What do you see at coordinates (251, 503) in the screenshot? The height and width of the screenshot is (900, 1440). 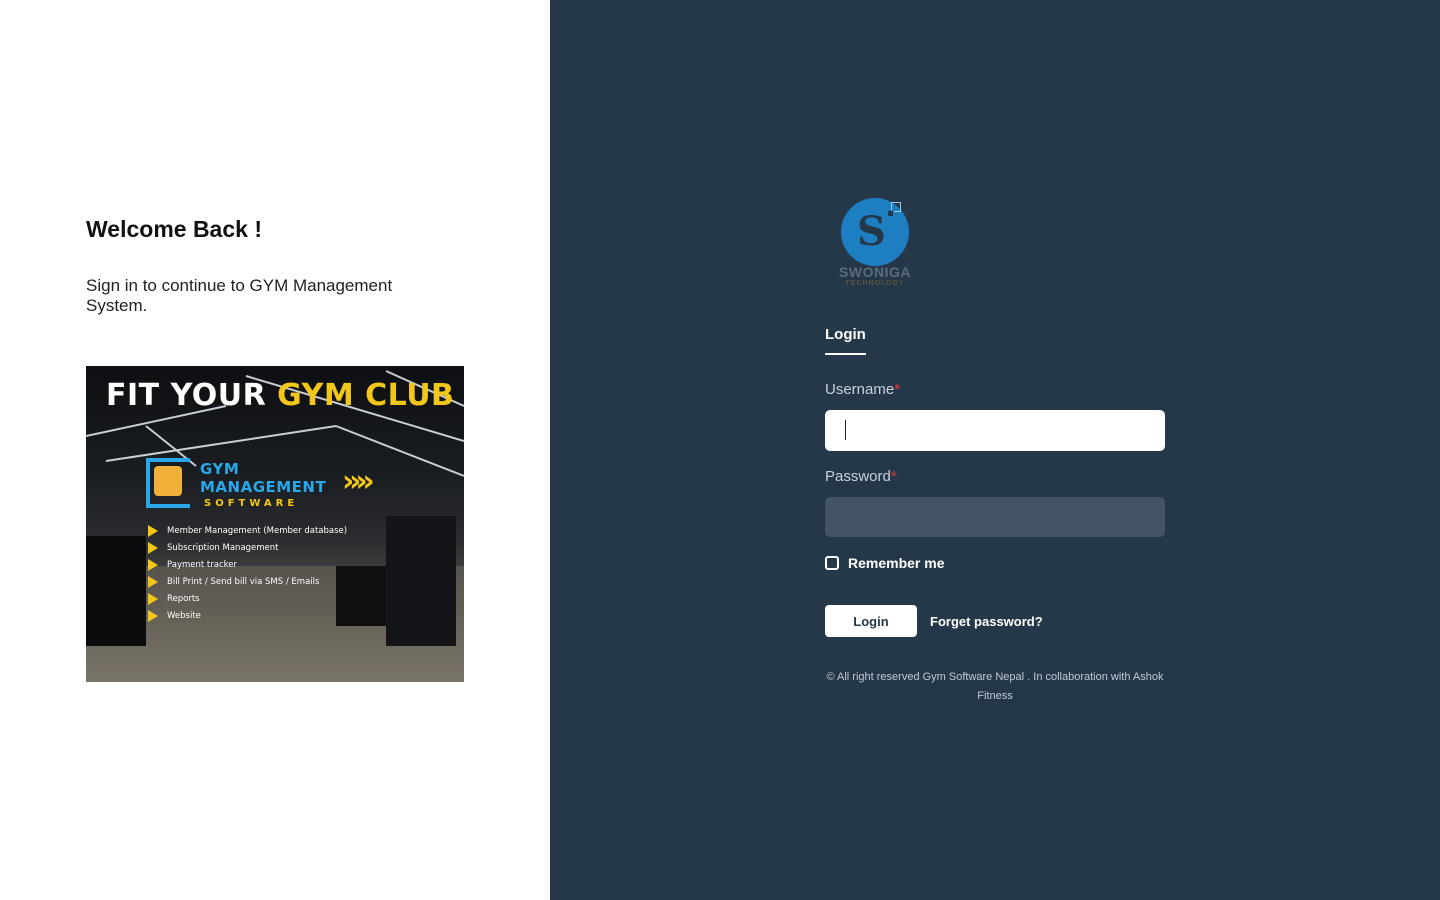 I see `product-name-line3: SOFTWARE` at bounding box center [251, 503].